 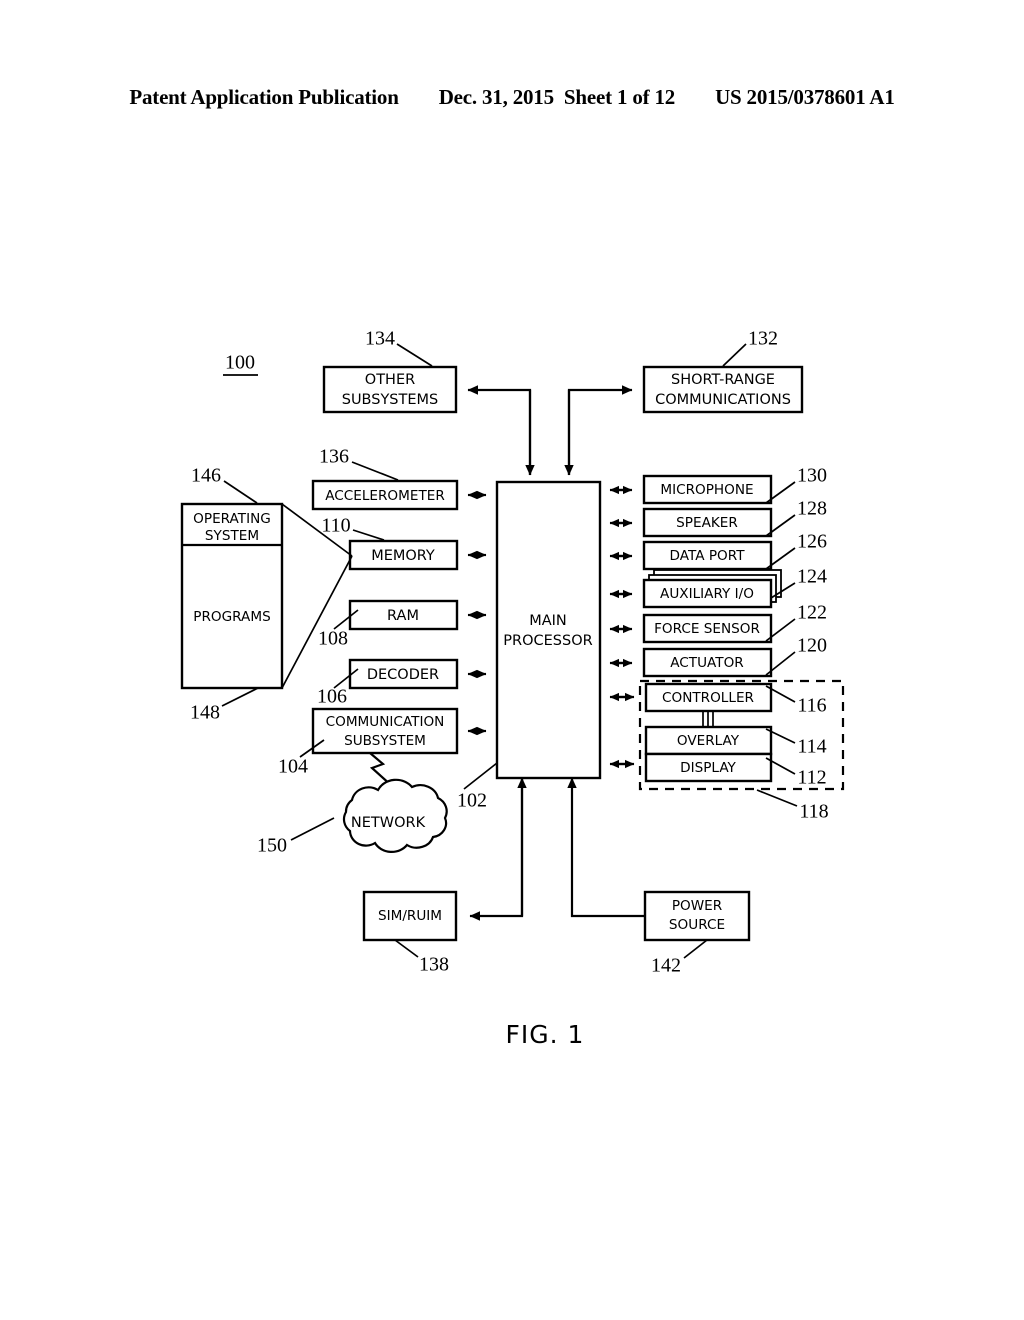 I want to click on ref-150: 150, so click(x=272, y=846).